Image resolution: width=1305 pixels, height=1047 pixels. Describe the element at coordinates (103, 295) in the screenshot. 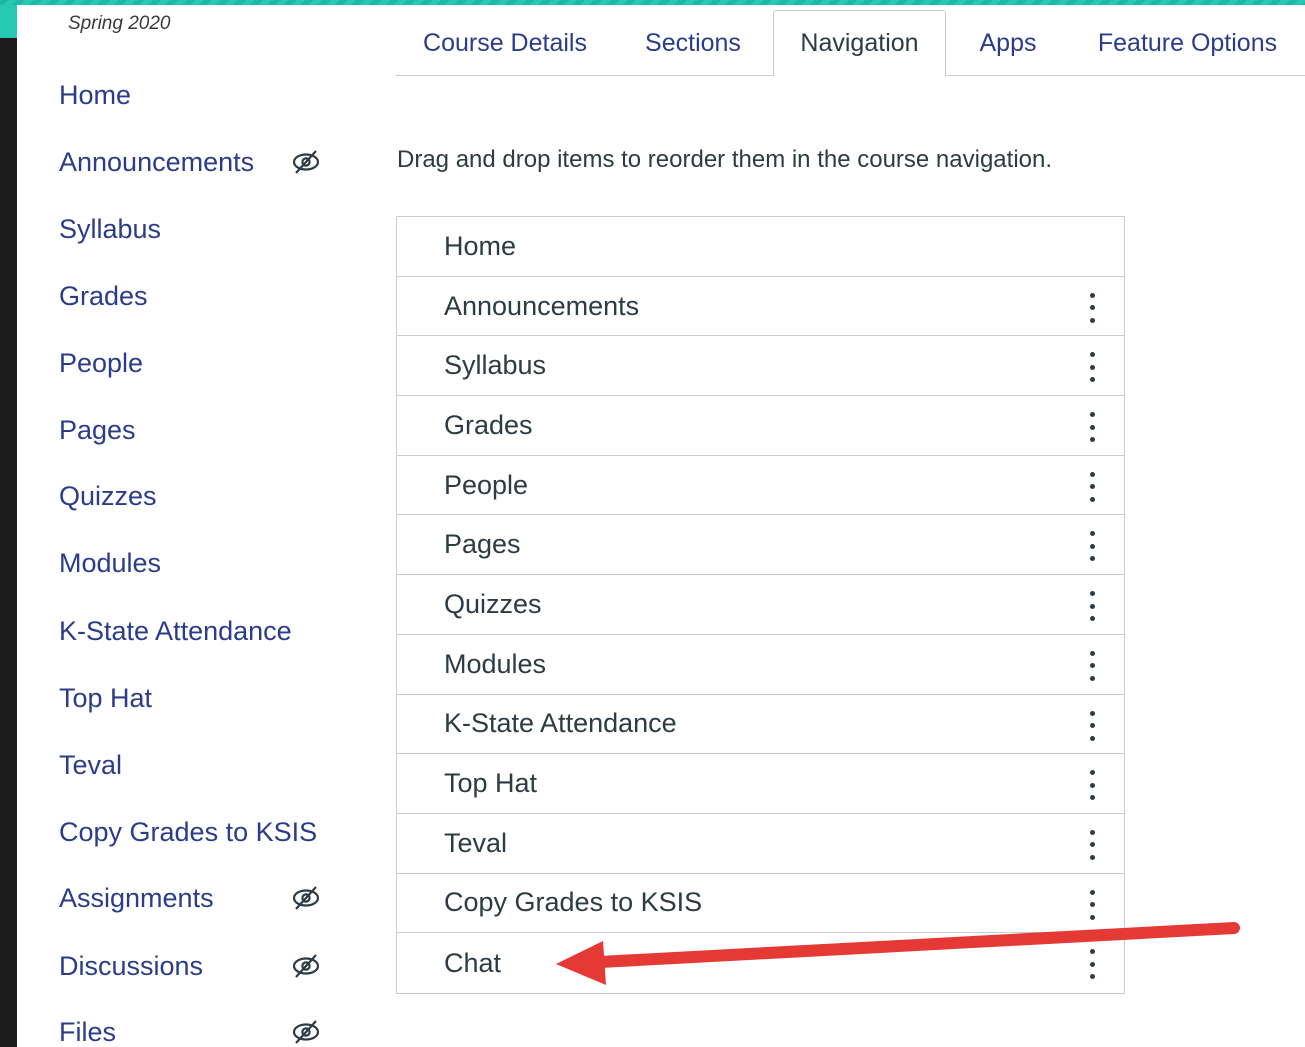

I see `sidebar-item-label: Grades` at that location.